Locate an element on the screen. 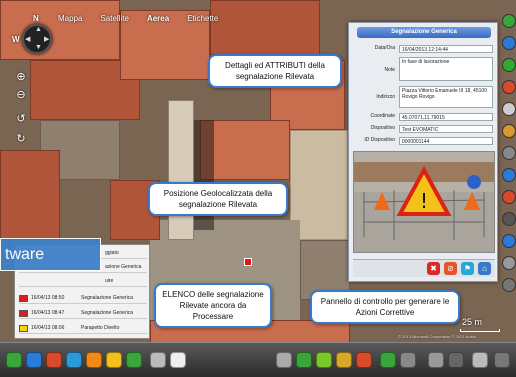 The image size is (516, 377). panel-action-bar: ✖ ⊘ ⚑ ⌂ is located at coordinates (424, 268).